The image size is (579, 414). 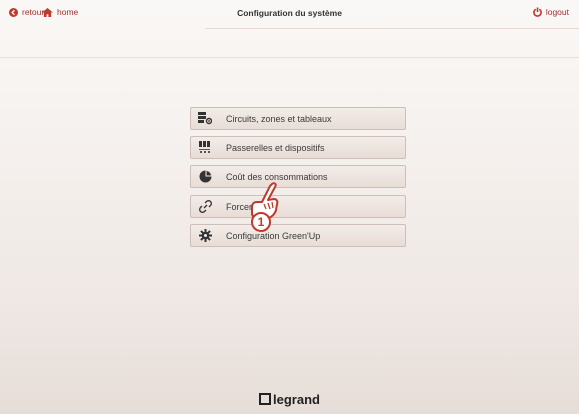 I want to click on menu-item-circuits: Circuits, zones et tableaux, so click(x=298, y=118).